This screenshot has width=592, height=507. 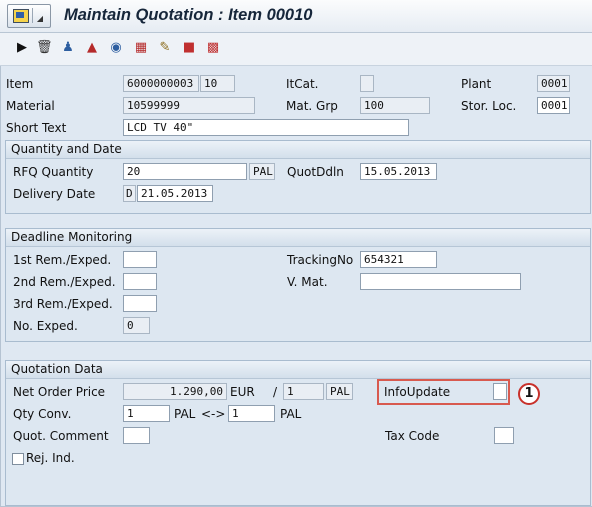 I want to click on rem3-field, so click(x=140, y=303).